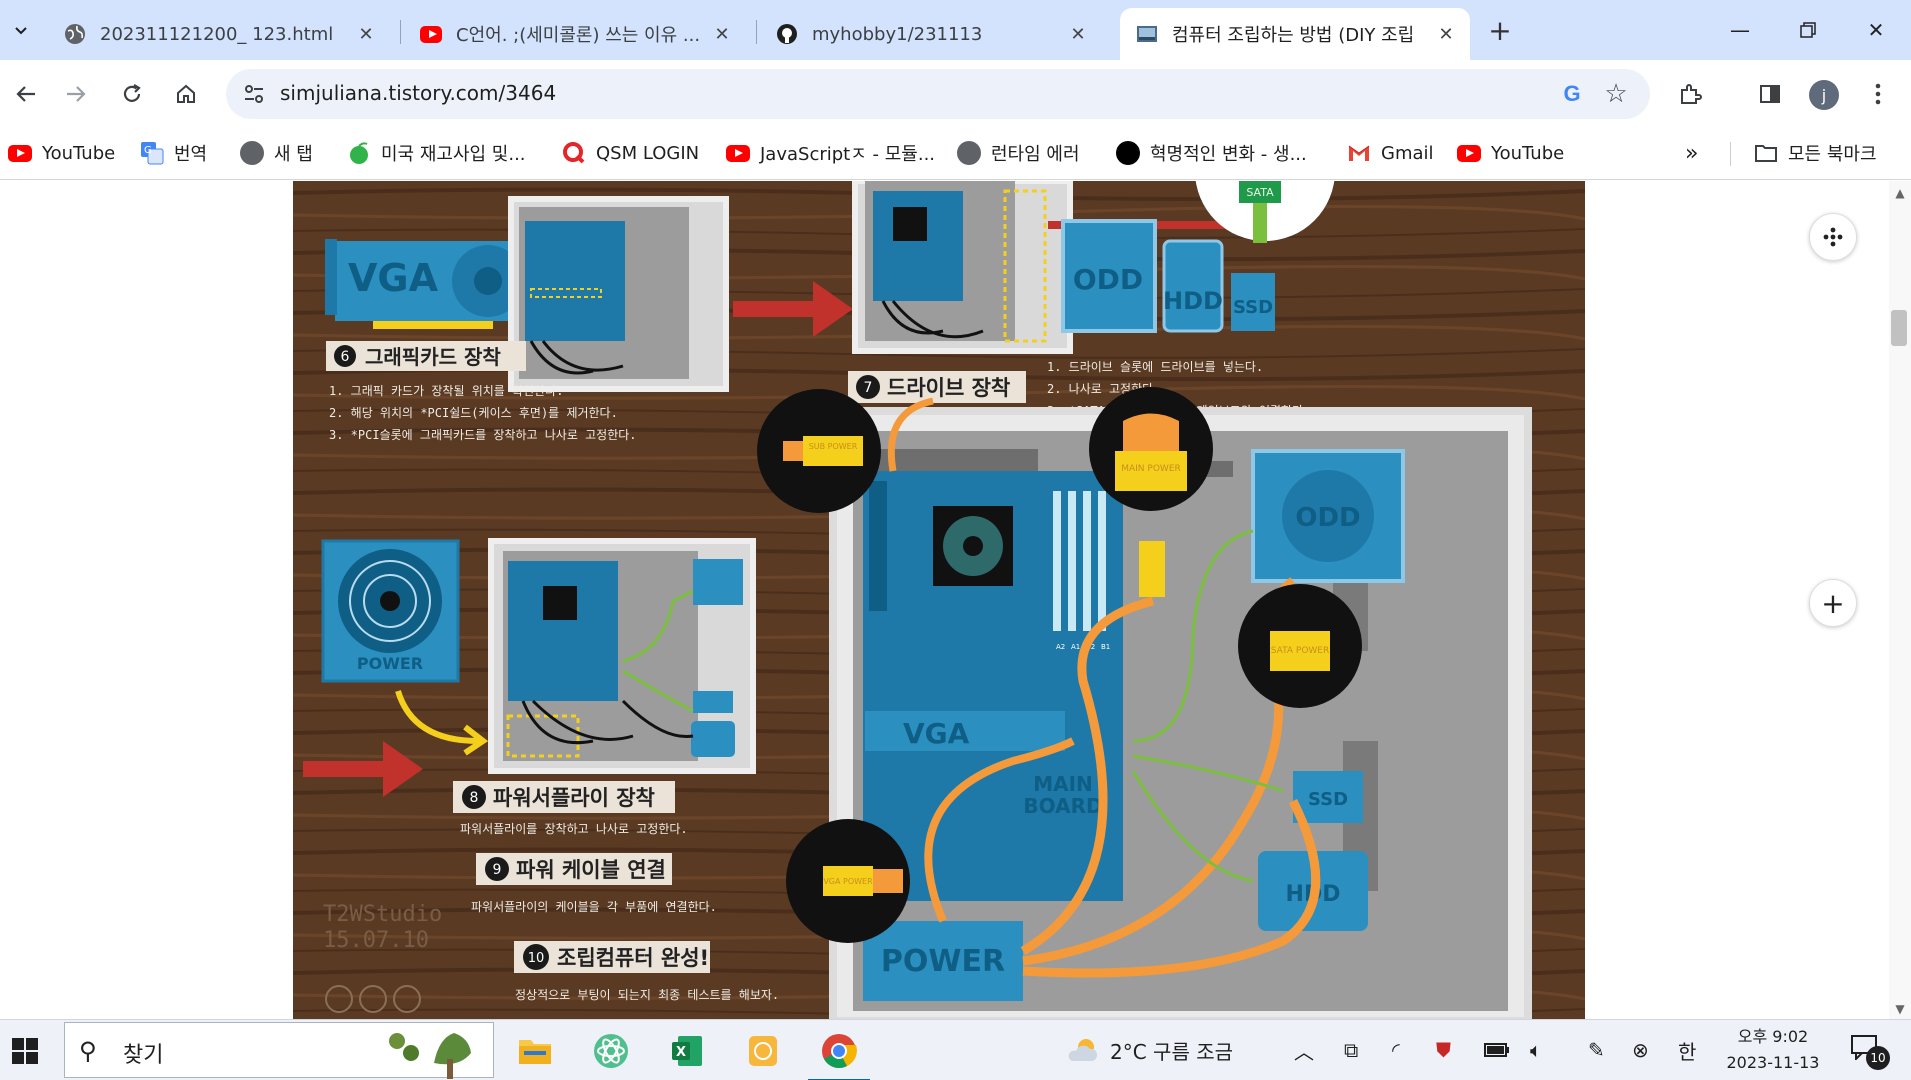 The width and height of the screenshot is (1911, 1080). What do you see at coordinates (1572, 94) in the screenshot?
I see `google-lens-icon: G` at bounding box center [1572, 94].